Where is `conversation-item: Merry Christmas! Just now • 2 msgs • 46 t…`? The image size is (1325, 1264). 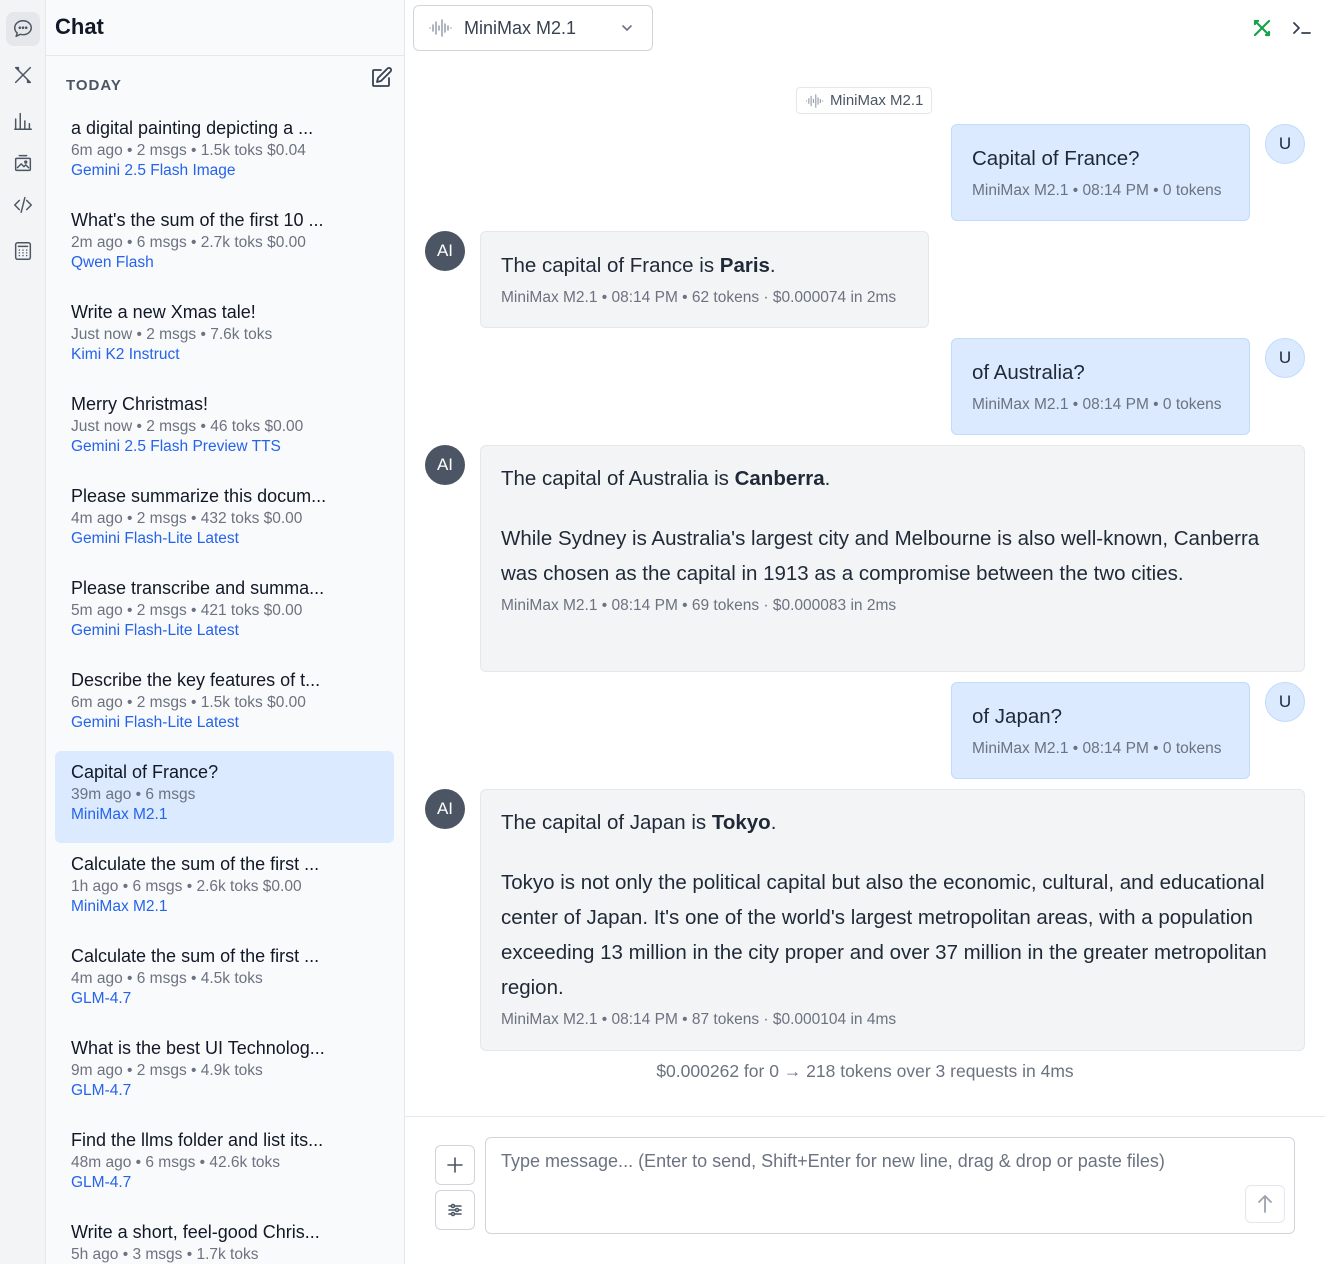 conversation-item: Merry Christmas! Just now • 2 msgs • 46 t… is located at coordinates (224, 429).